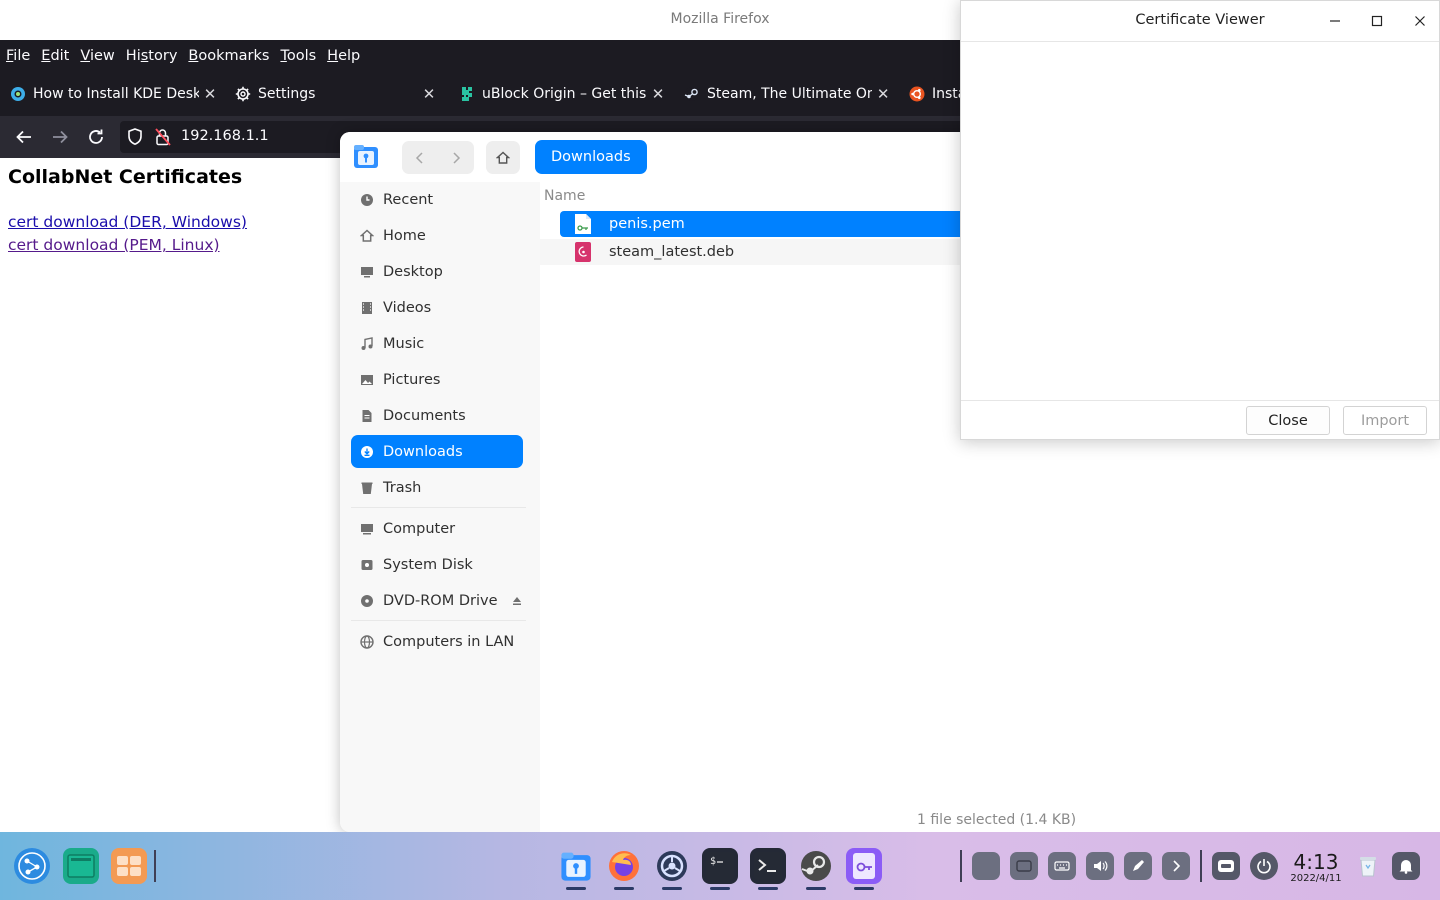 The image size is (1440, 900). I want to click on menu-tools: Tools, so click(298, 56).